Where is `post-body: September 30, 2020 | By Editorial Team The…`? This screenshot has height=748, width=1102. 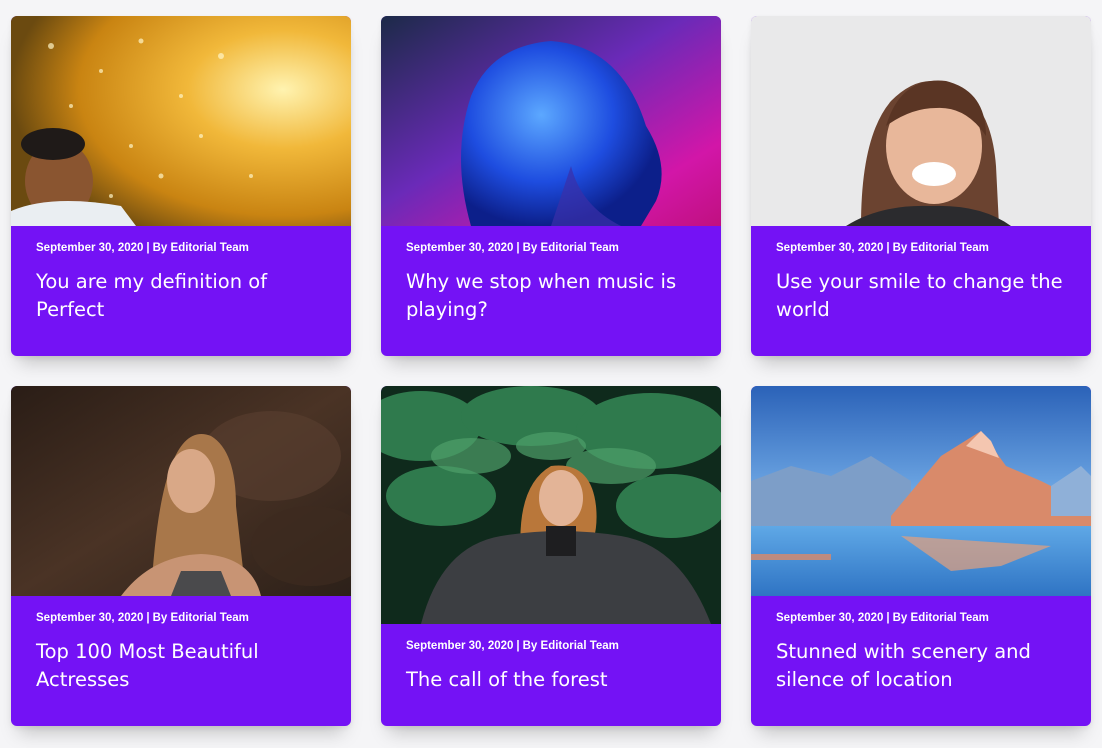 post-body: September 30, 2020 | By Editorial Team The… is located at coordinates (553, 666).